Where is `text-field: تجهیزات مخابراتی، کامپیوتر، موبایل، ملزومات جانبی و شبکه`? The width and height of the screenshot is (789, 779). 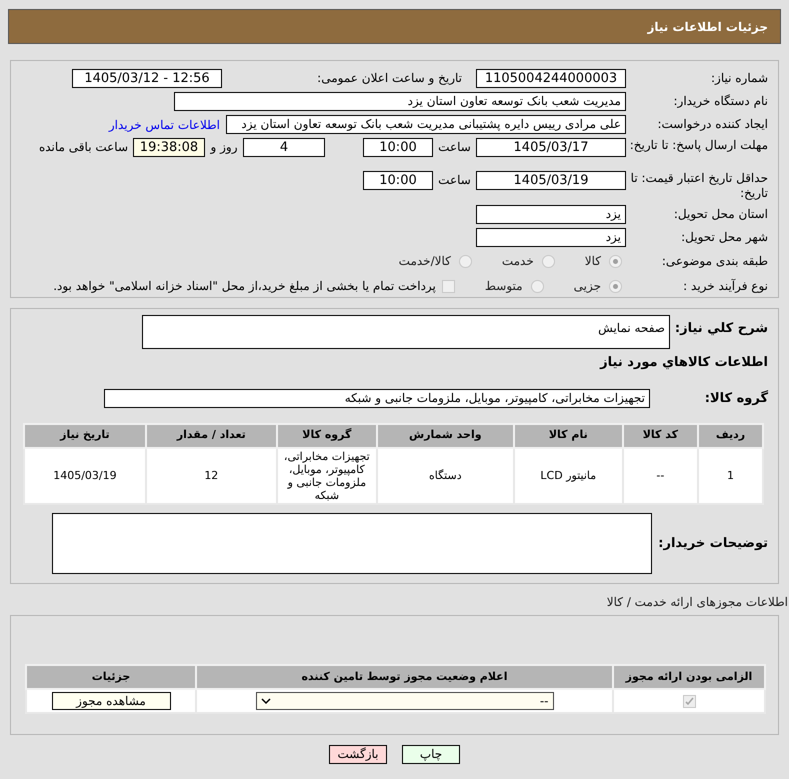
text-field: تجهیزات مخابراتی، کامپیوتر، موبایل، ملزومات جانبی و شبکه is located at coordinates (377, 398).